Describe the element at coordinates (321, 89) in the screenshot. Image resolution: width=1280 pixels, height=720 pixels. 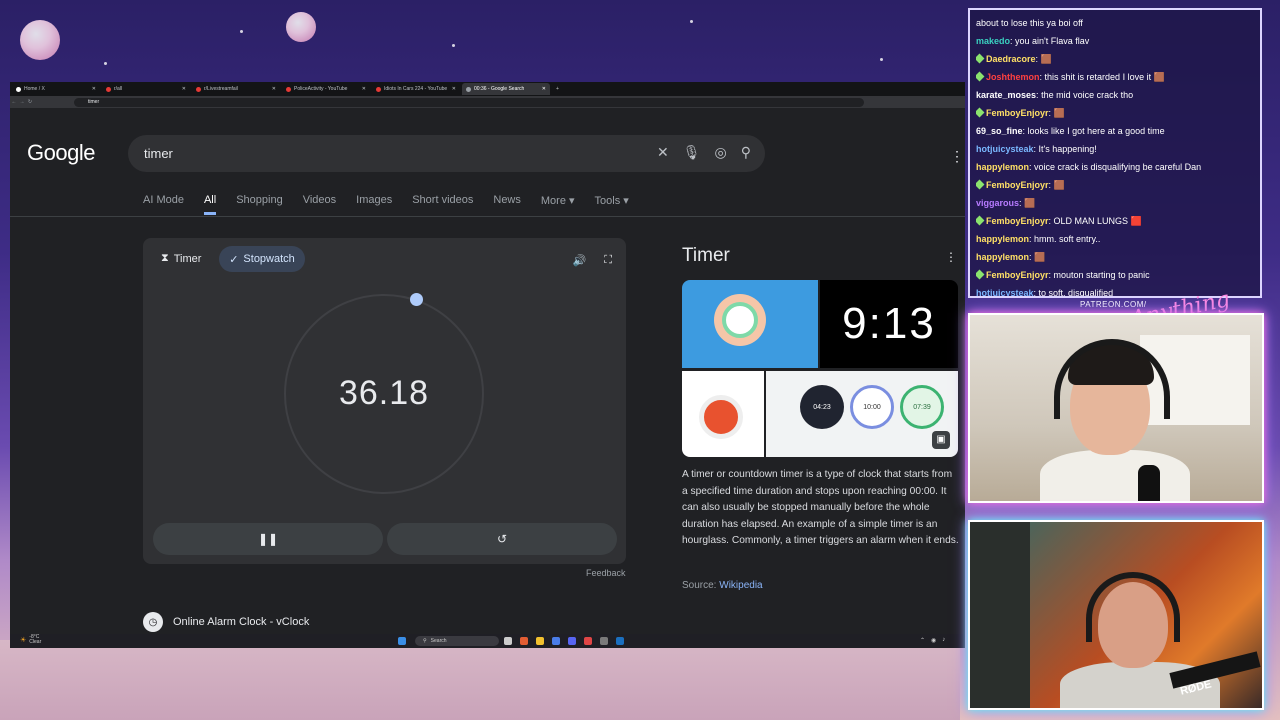
I see `tab-label: PoliceActivity - YouTube` at that location.